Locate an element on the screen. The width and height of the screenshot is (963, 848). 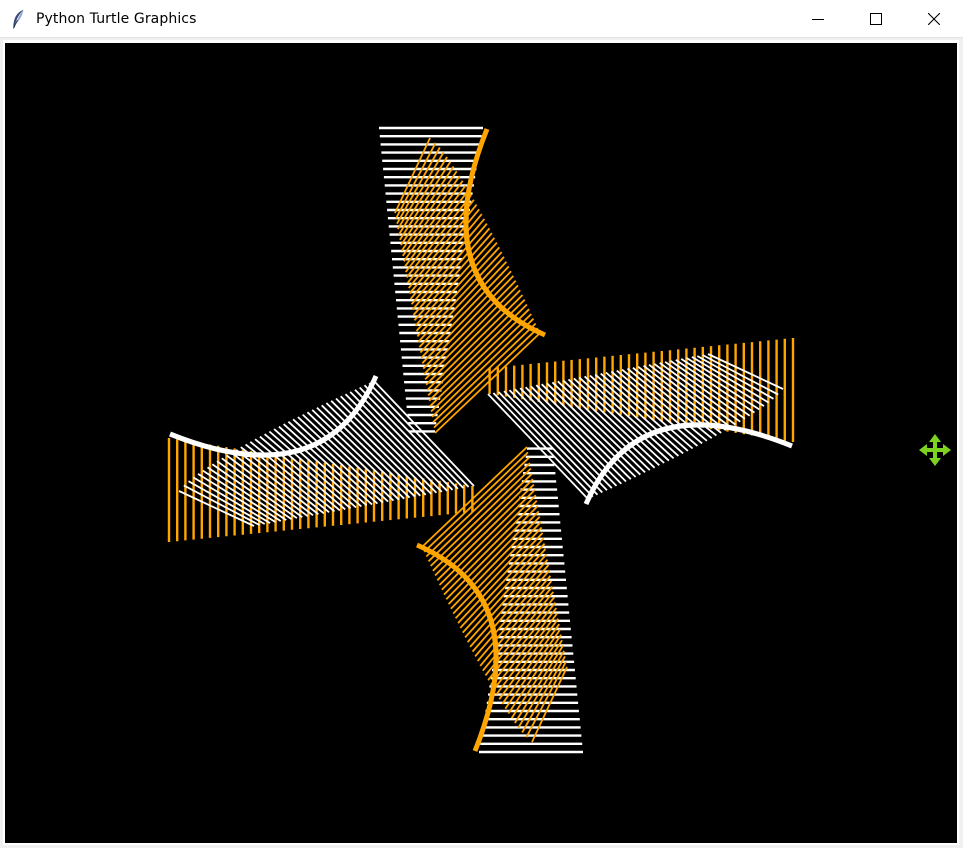
close-button is located at coordinates (934, 19).